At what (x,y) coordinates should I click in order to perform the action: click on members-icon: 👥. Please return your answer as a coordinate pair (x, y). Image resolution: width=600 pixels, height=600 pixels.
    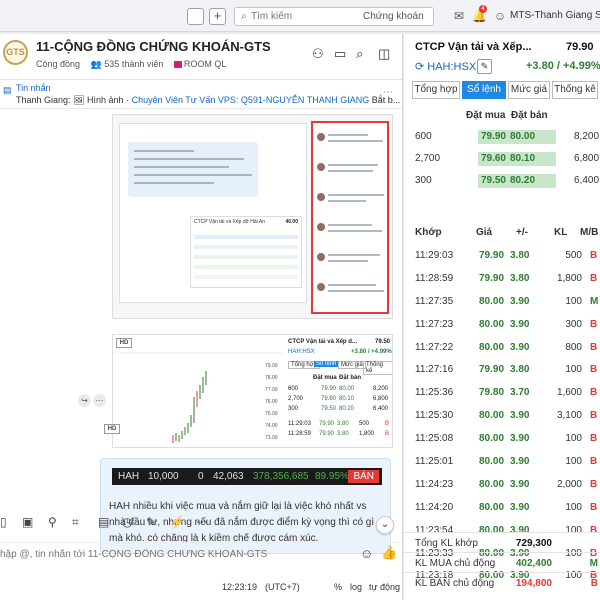
    Looking at the image, I should click on (96, 64).